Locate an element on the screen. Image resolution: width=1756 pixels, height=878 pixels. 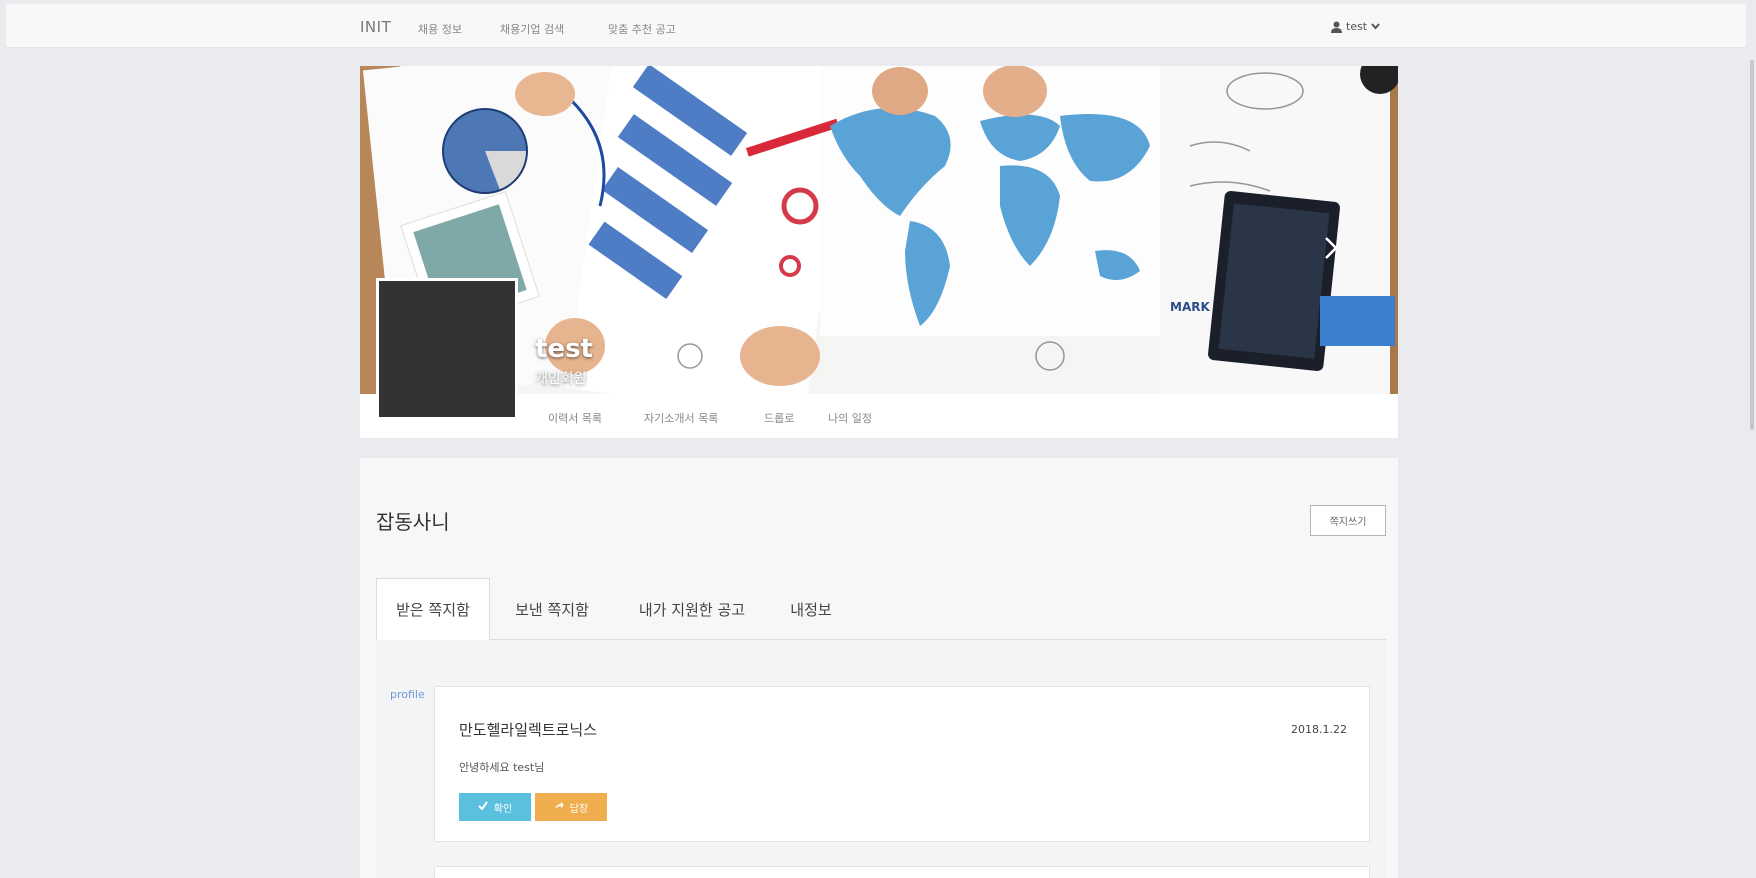
avatar is located at coordinates (447, 349).